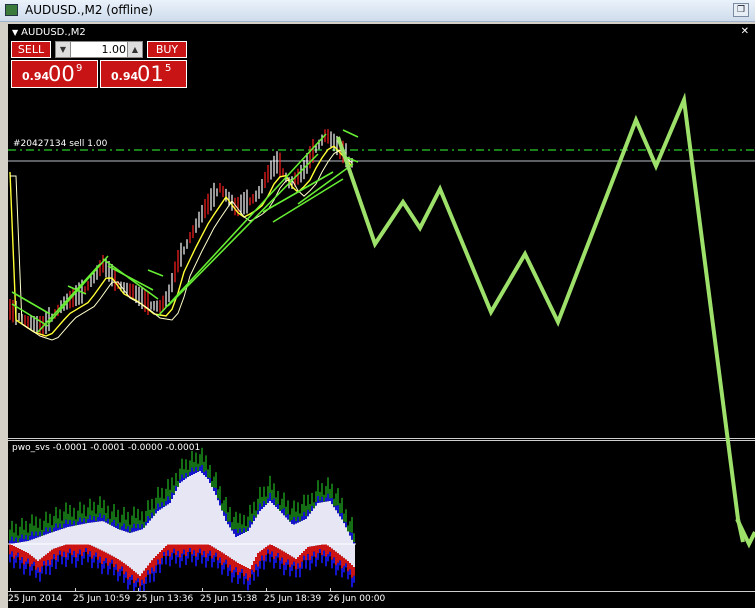 This screenshot has height=608, width=755. I want to click on one-click-trading-panel: SELL ▼ 1.00 ▲ BUY 0.94 00 9 0.94 01 5, so click(99, 64).